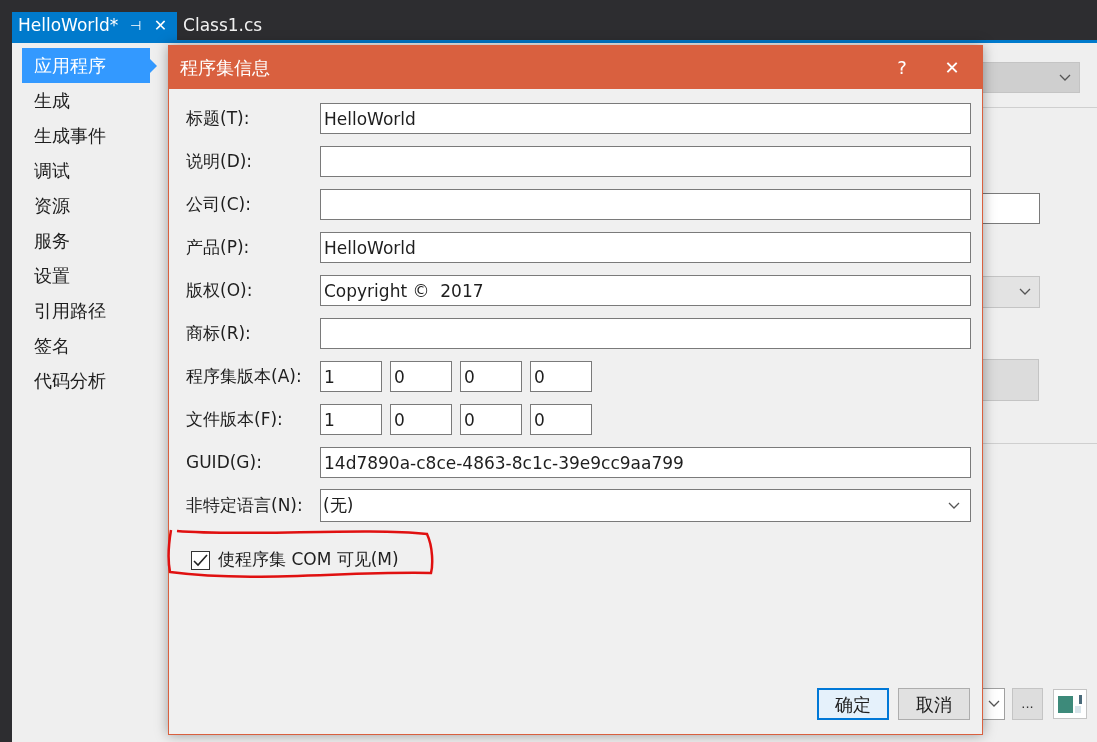 The width and height of the screenshot is (1097, 742). What do you see at coordinates (224, 462) in the screenshot?
I see `field-label: GUID(G):` at bounding box center [224, 462].